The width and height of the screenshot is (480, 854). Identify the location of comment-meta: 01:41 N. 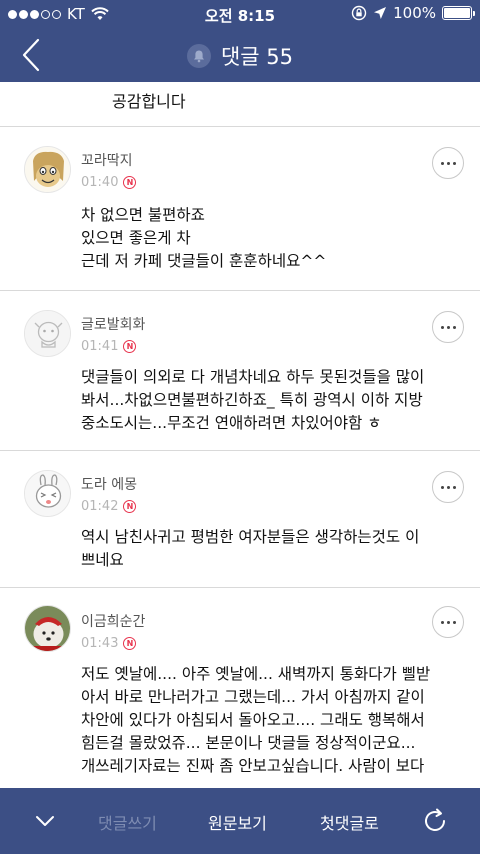
(109, 346).